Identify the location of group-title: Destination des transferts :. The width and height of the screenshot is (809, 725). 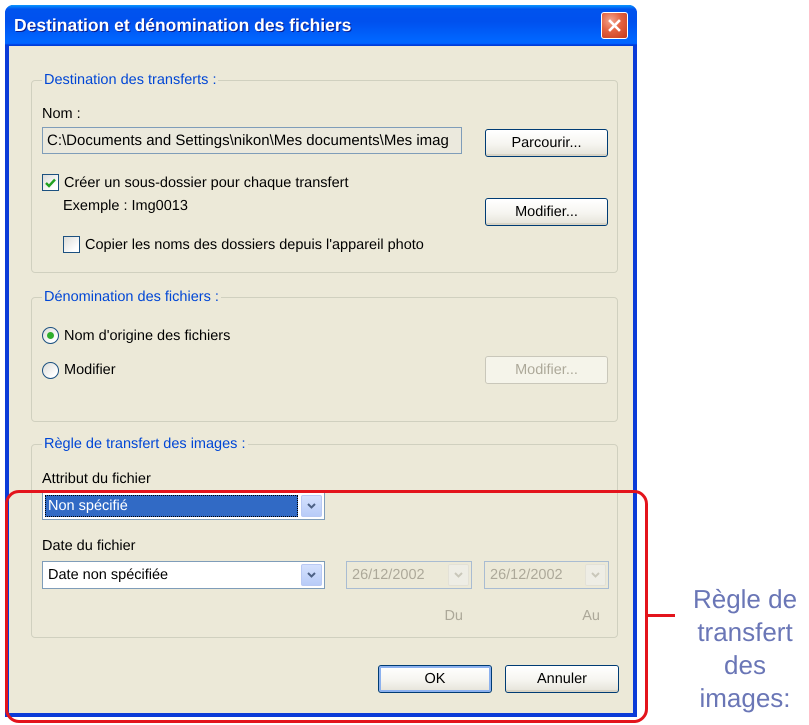
(130, 80).